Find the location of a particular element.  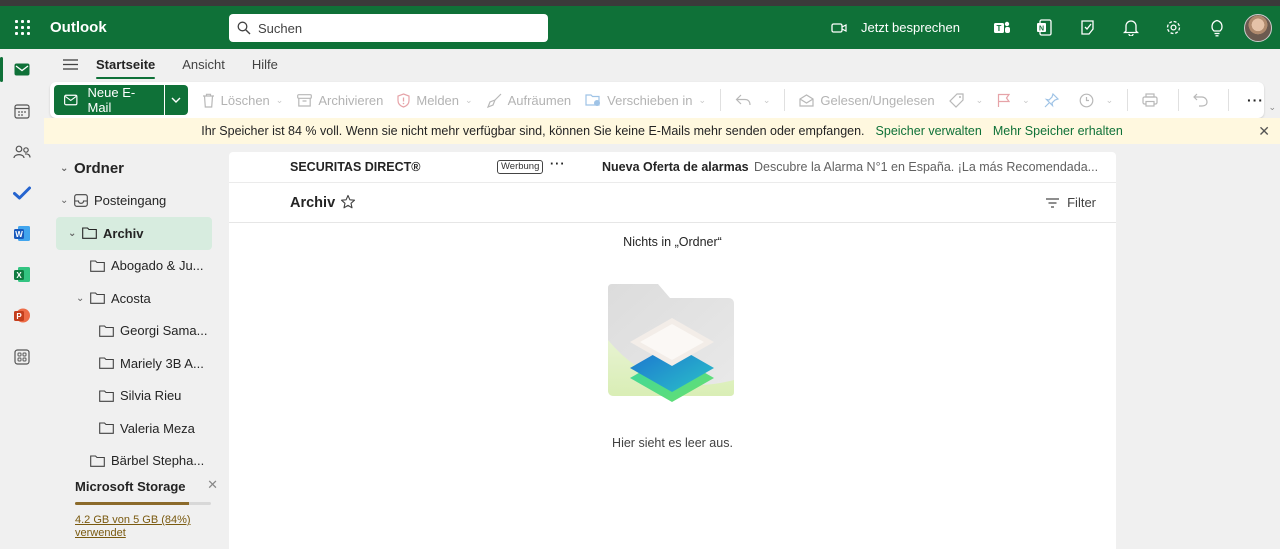

sweep-label: Aufräumen is located at coordinates (539, 100).